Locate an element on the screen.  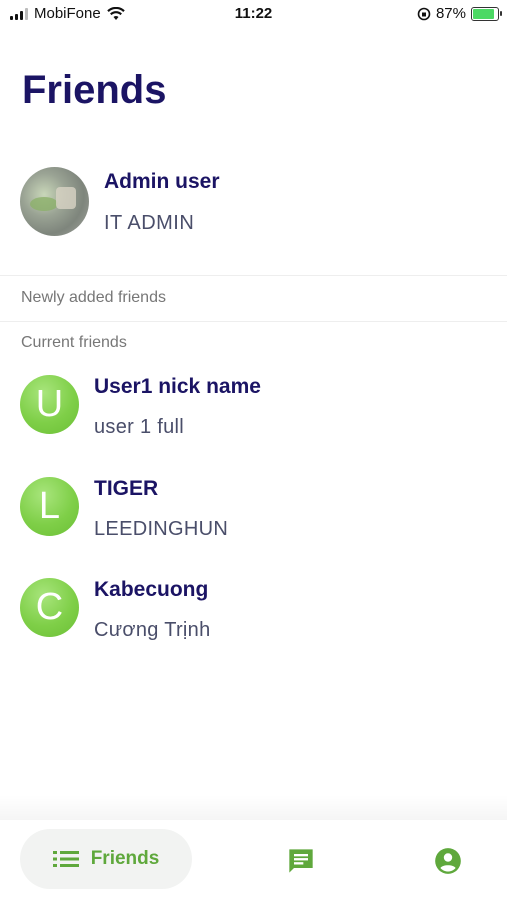
bottom-navigation: Friends is located at coordinates (253, 860).